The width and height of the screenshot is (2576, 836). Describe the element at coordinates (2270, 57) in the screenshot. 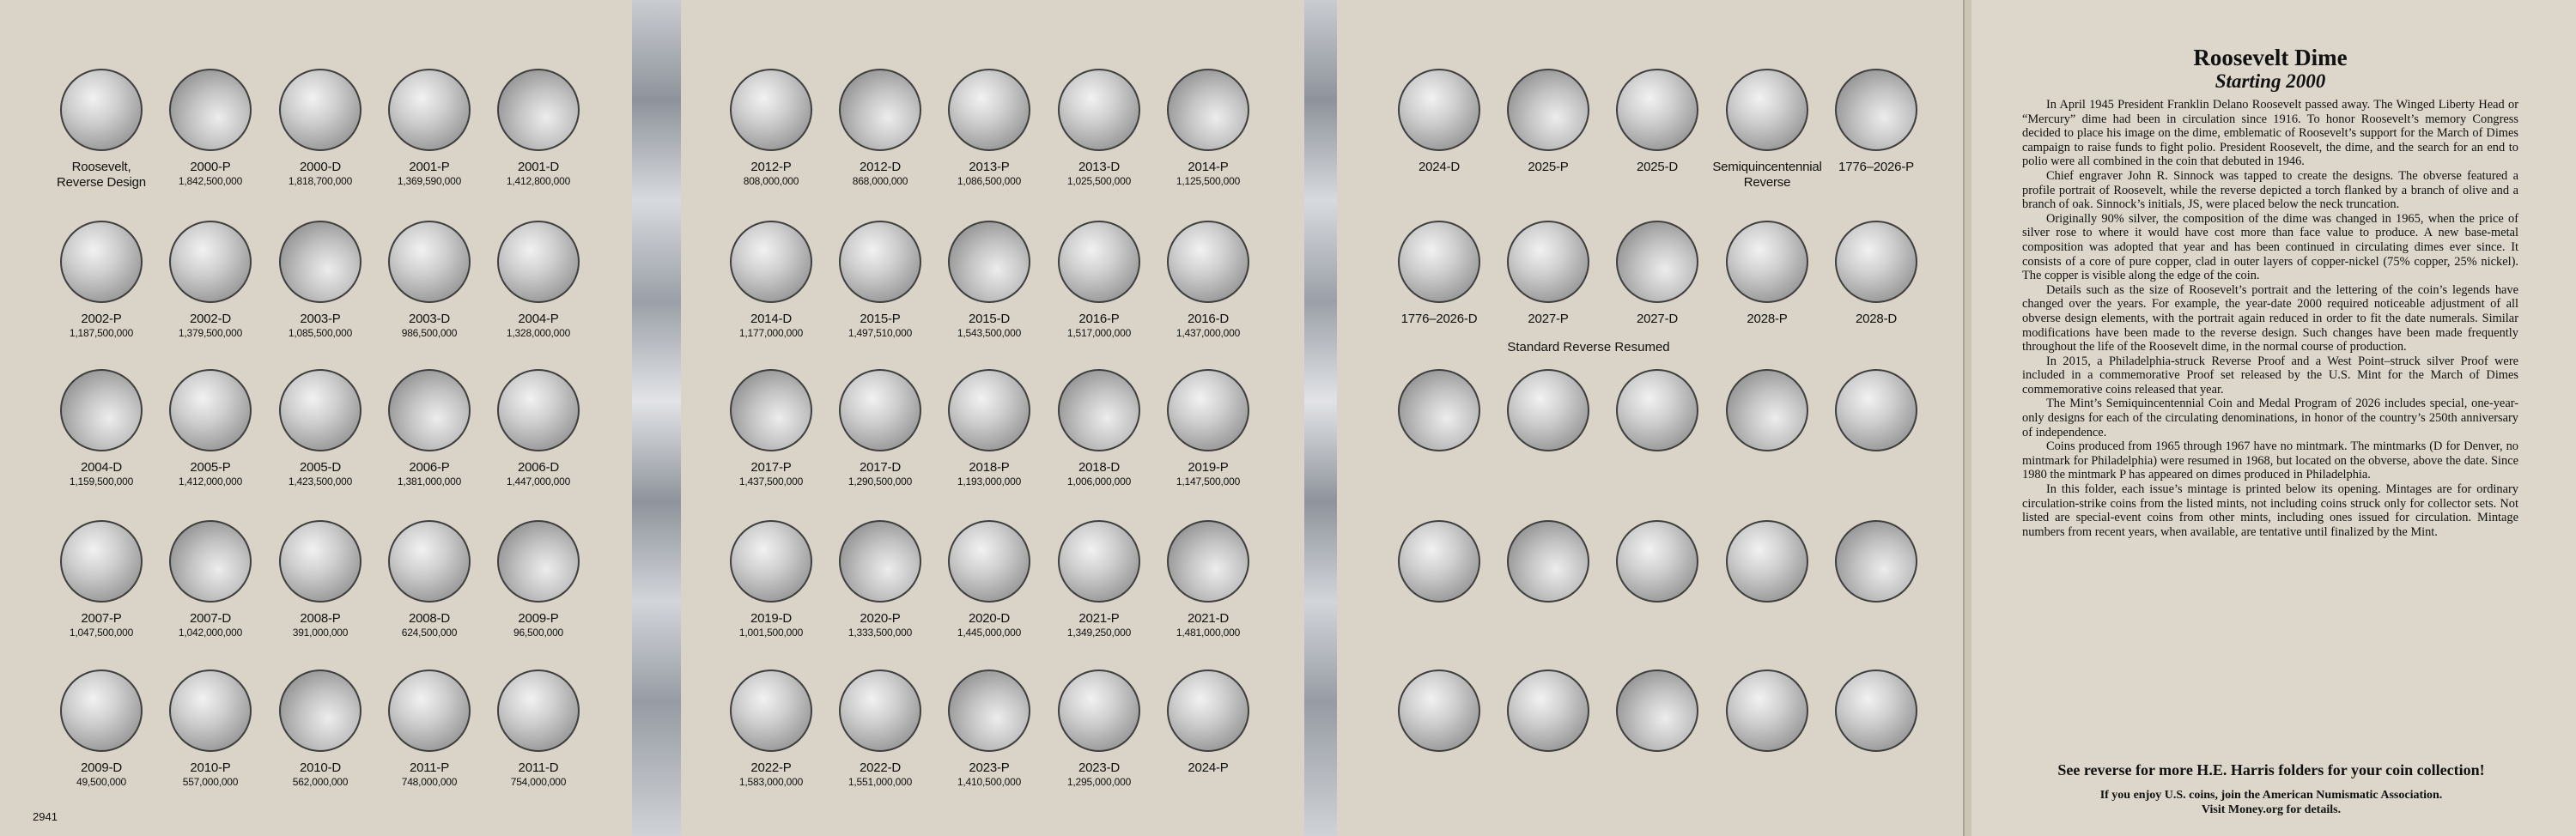

I see `folder-title: Roosevelt Dime` at that location.